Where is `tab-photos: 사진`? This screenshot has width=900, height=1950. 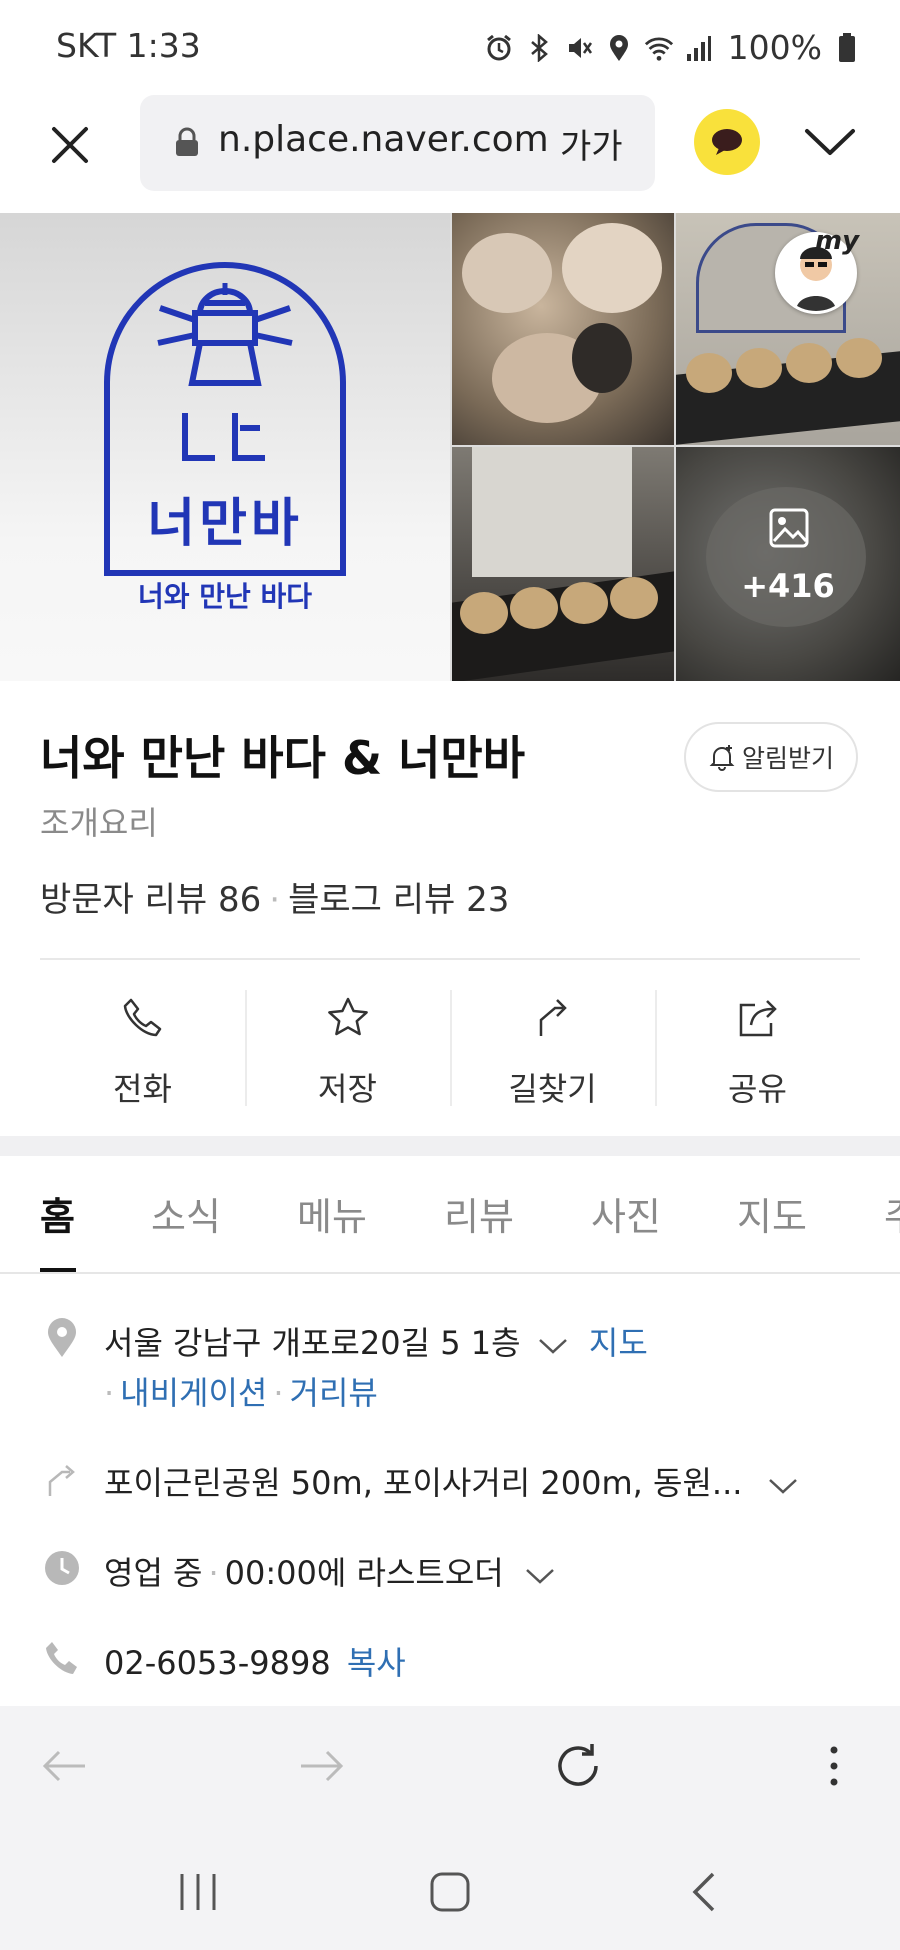 tab-photos: 사진 is located at coordinates (626, 1213).